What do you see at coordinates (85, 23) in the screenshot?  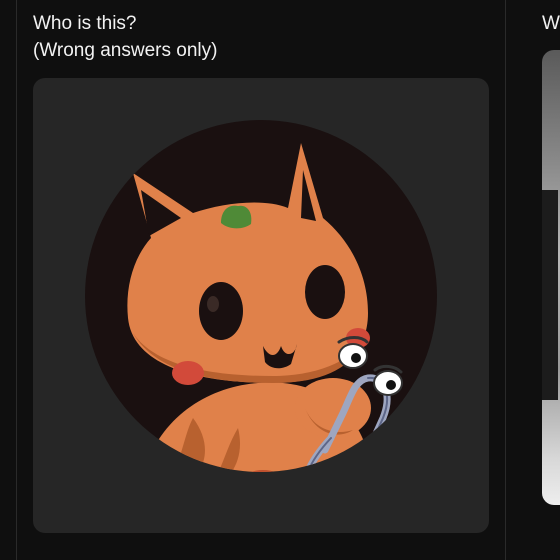 I see `caption-line-1: Who is this?` at bounding box center [85, 23].